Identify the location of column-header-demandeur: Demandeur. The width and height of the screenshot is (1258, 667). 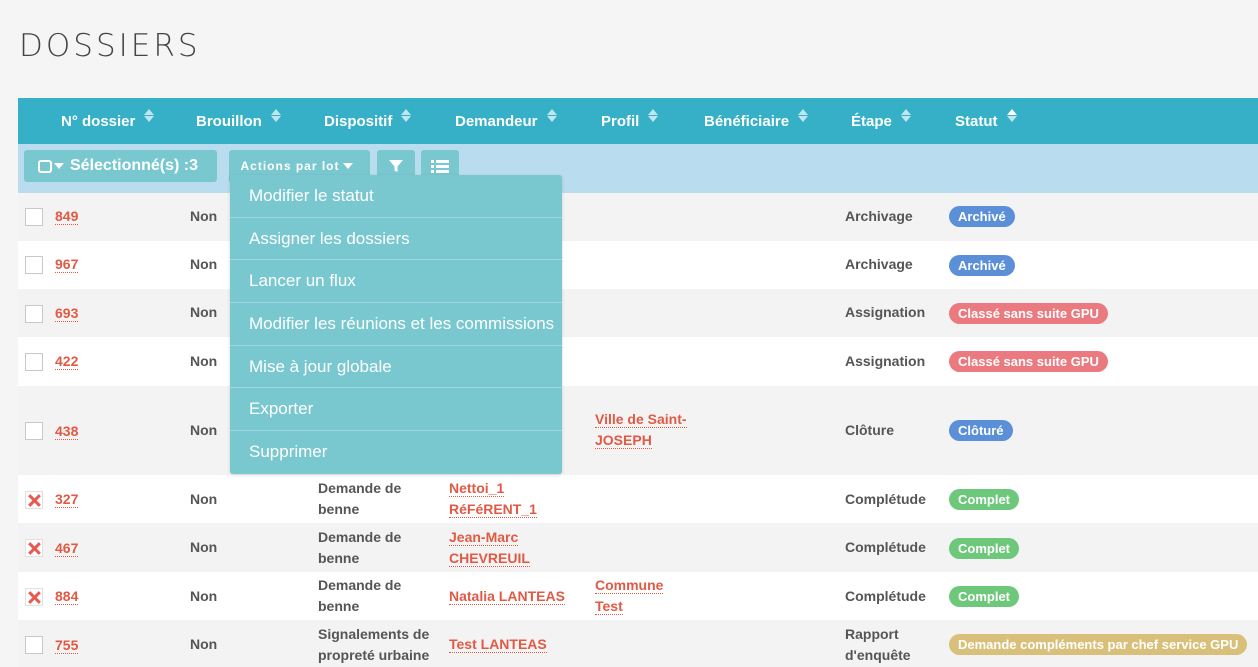
(506, 121).